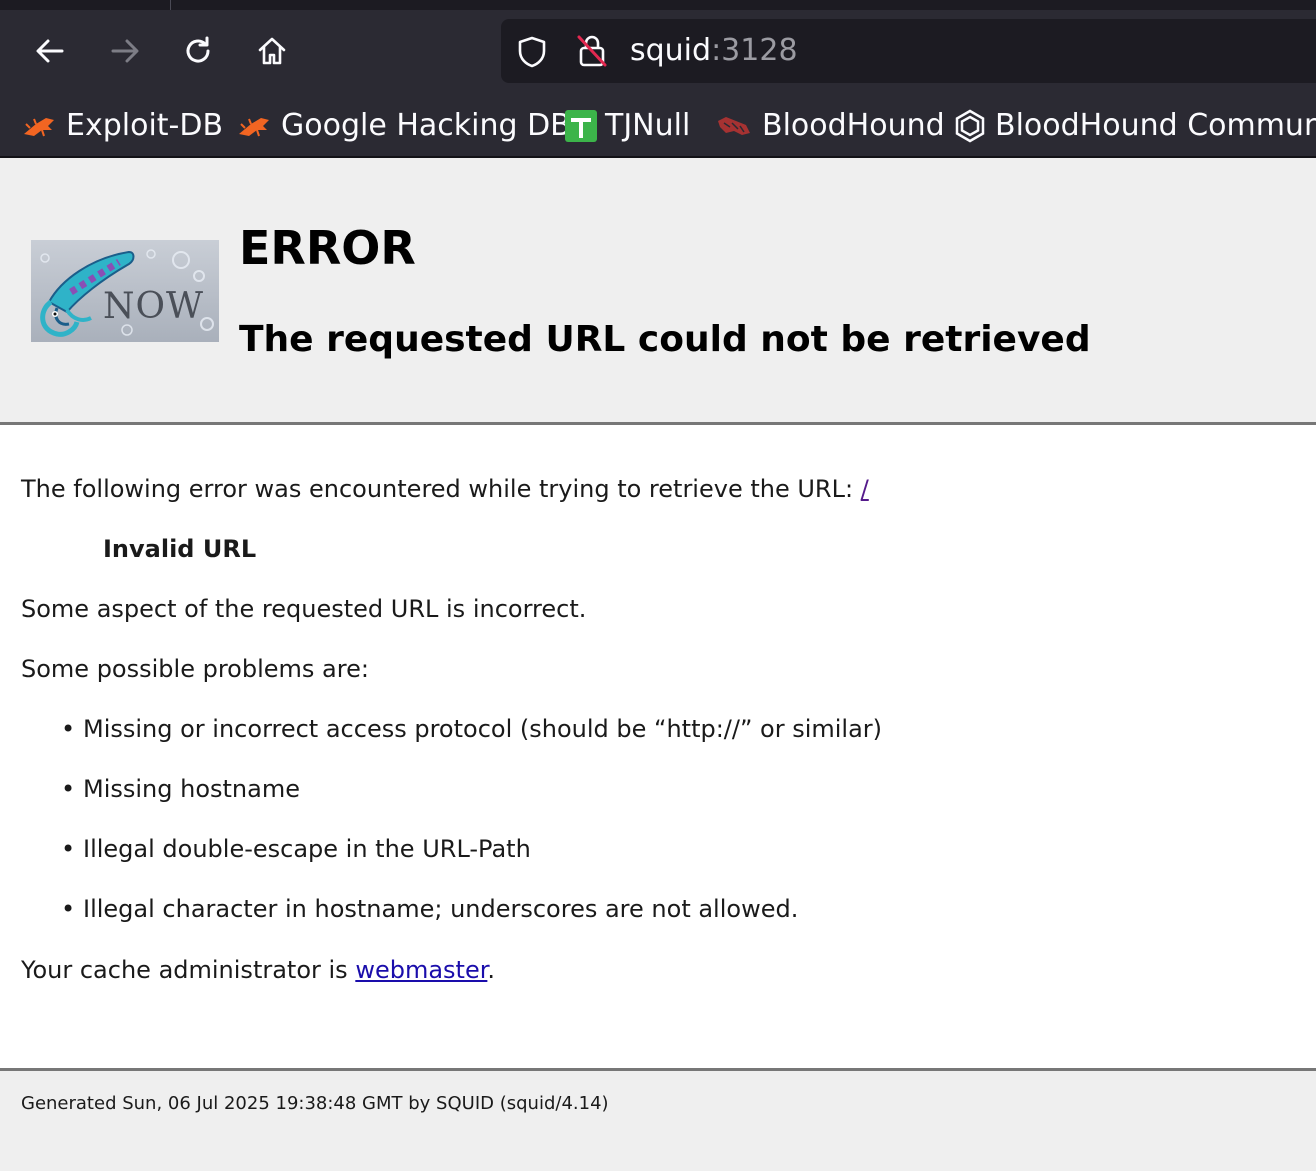 The image size is (1316, 1171). Describe the element at coordinates (170, 5) in the screenshot. I see `tab-separator` at that location.